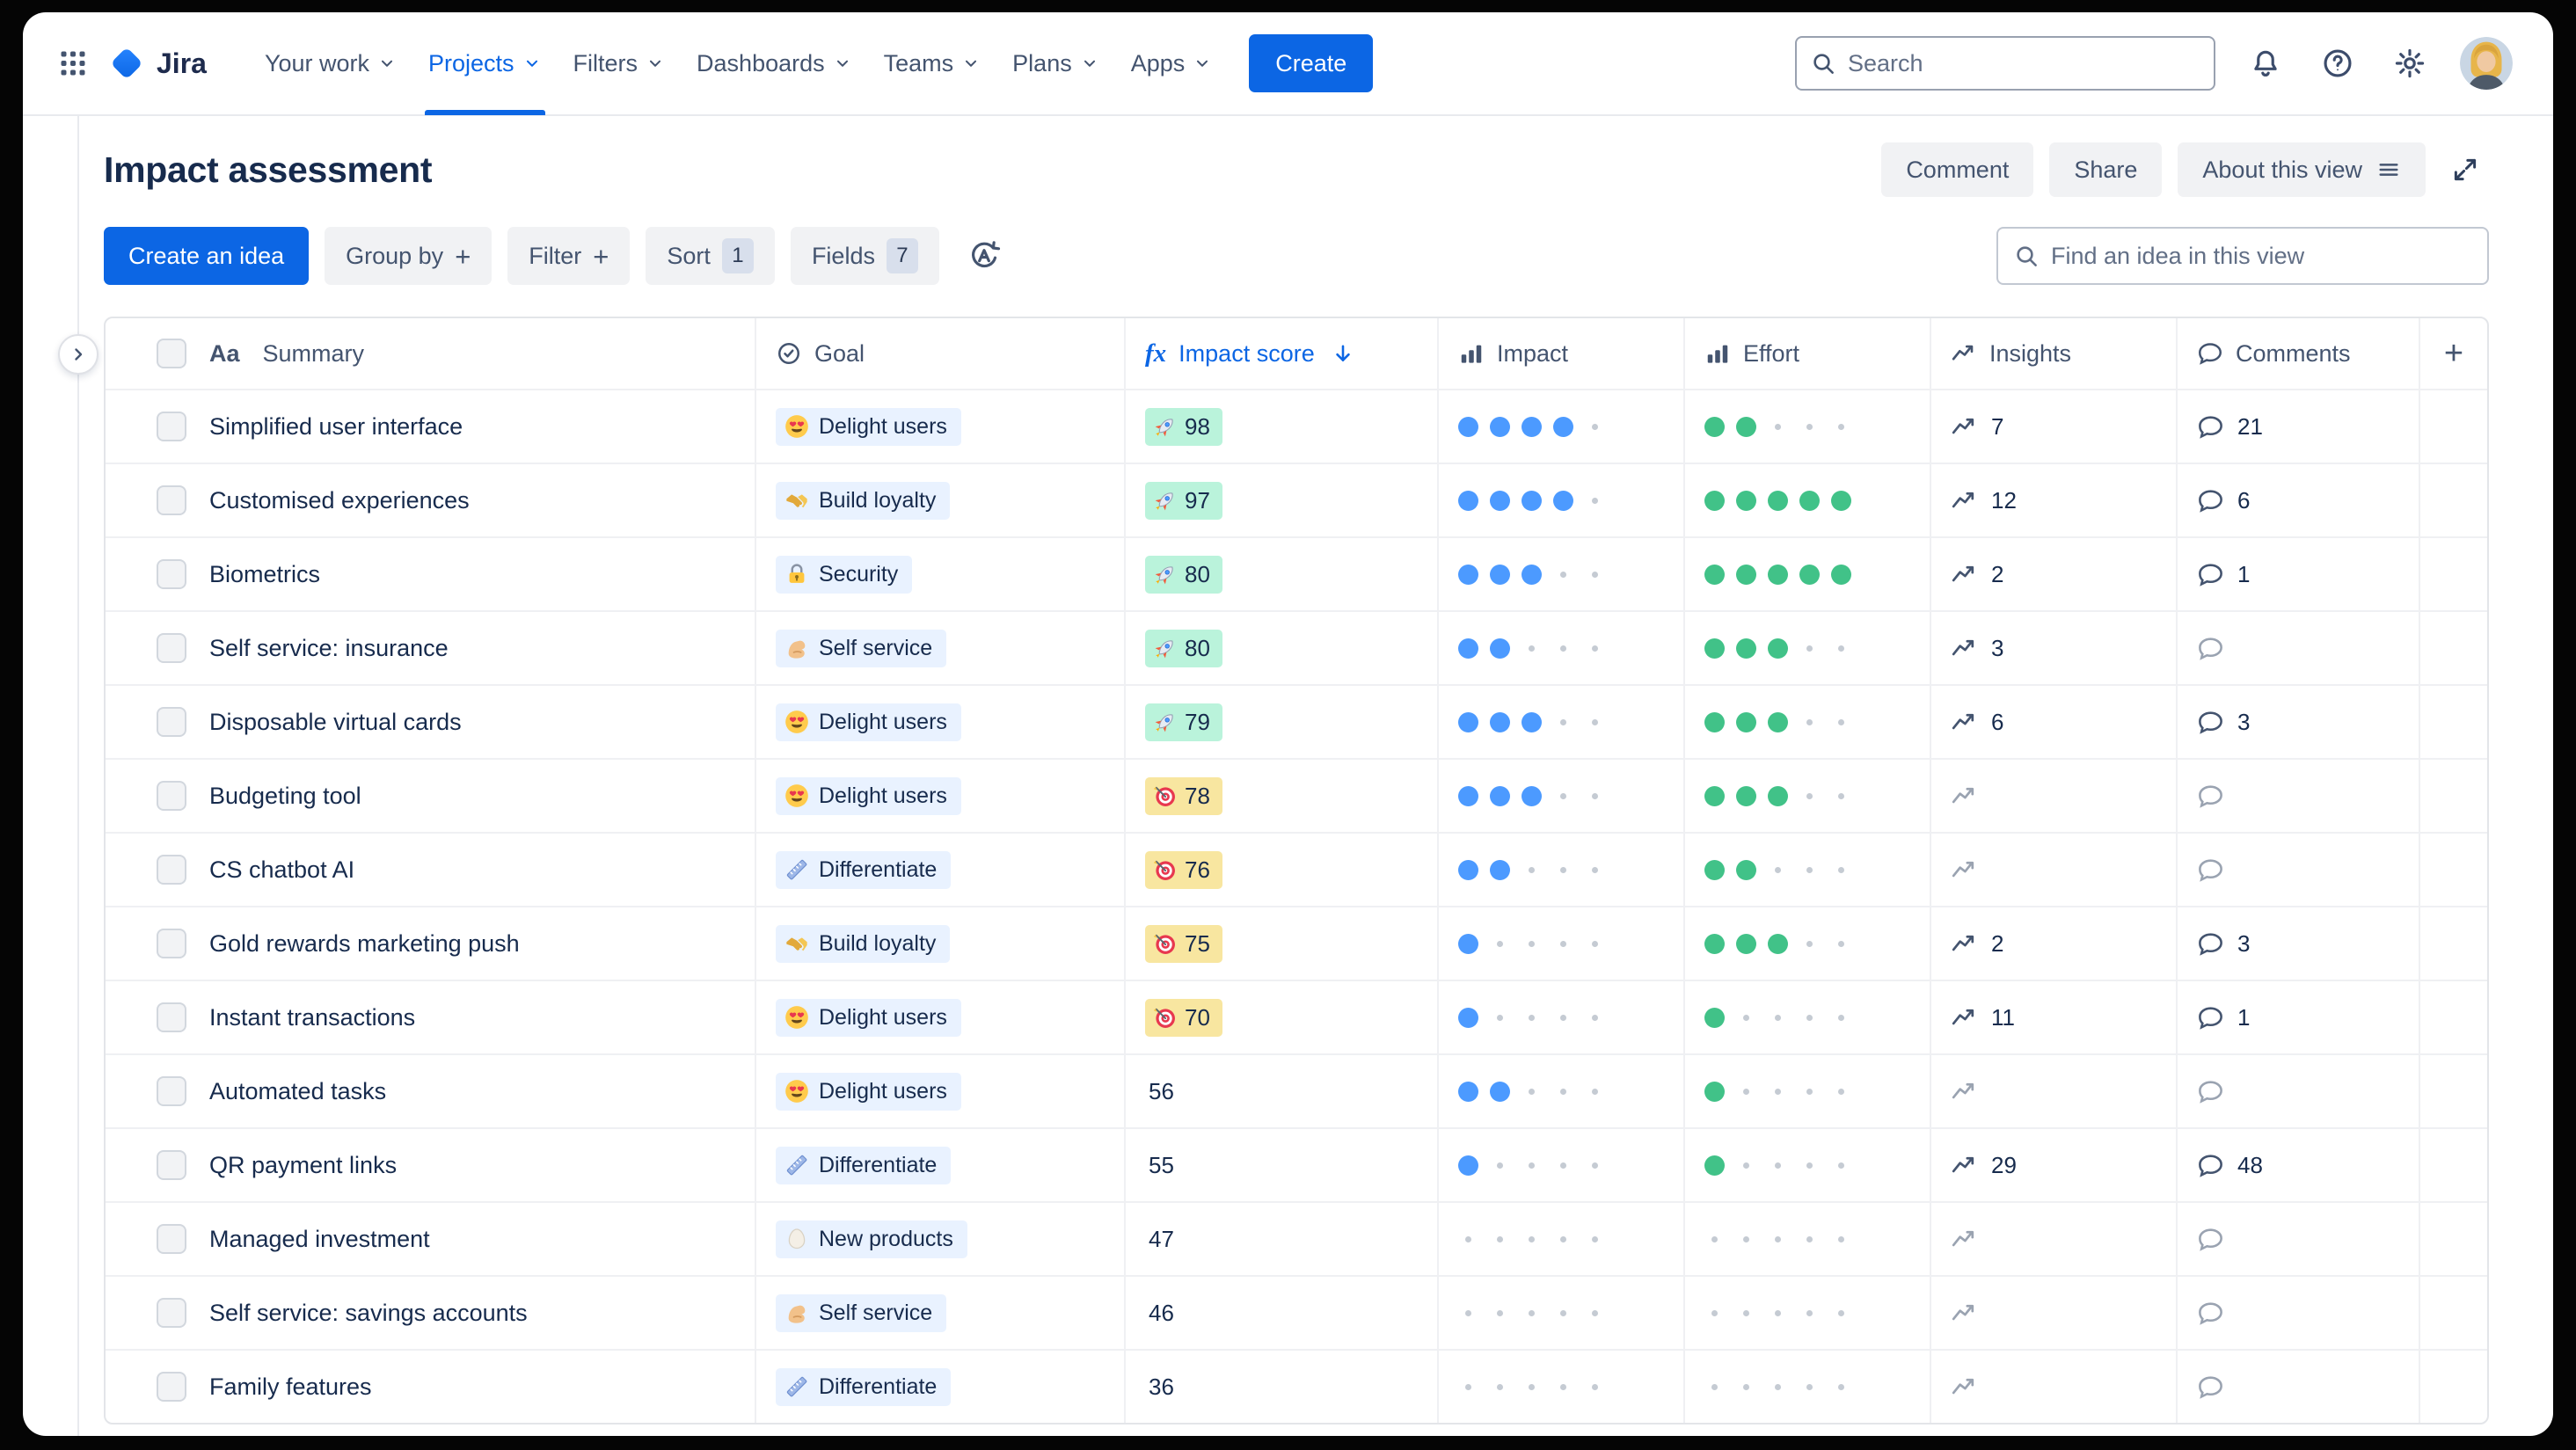 This screenshot has height=1450, width=2576. I want to click on help-button, so click(2338, 63).